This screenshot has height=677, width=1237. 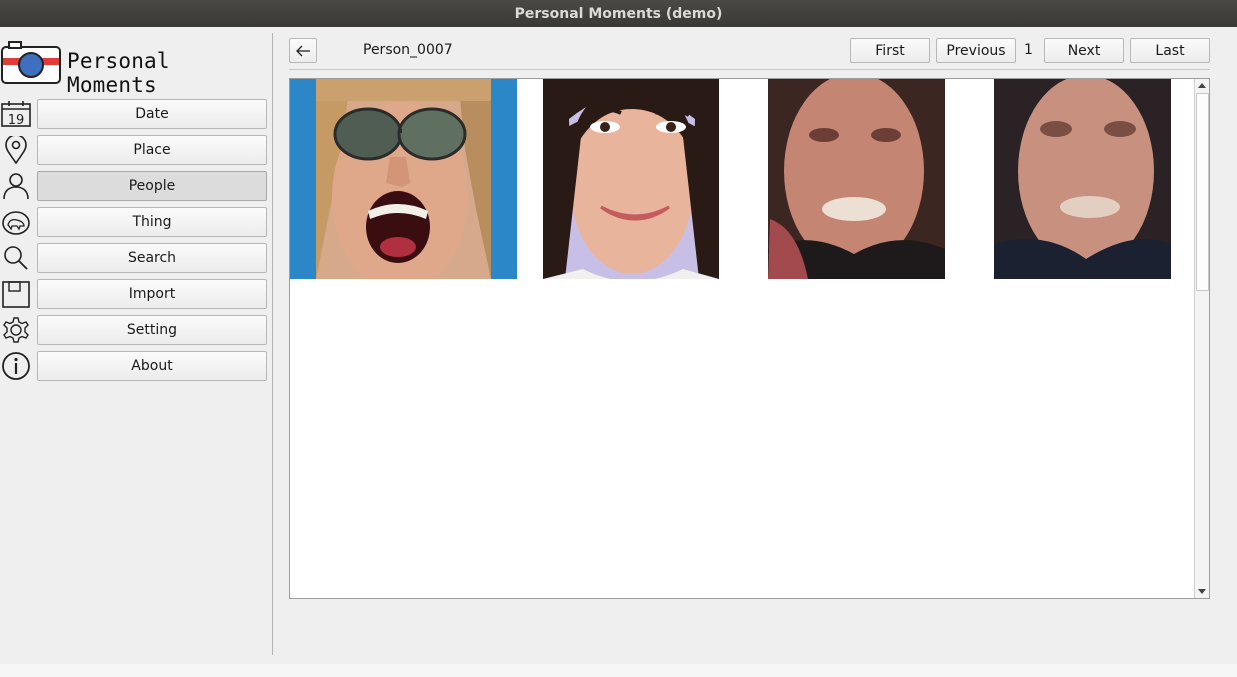 What do you see at coordinates (618, 670) in the screenshot?
I see `status-bar` at bounding box center [618, 670].